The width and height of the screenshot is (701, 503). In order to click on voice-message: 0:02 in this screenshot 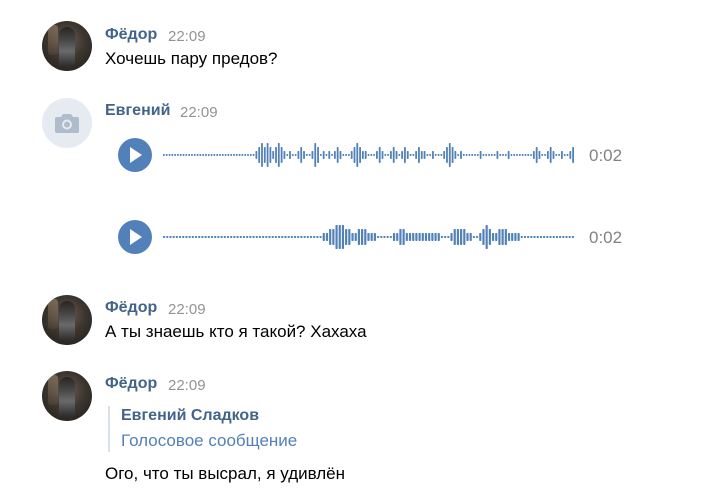, I will do `click(378, 237)`.